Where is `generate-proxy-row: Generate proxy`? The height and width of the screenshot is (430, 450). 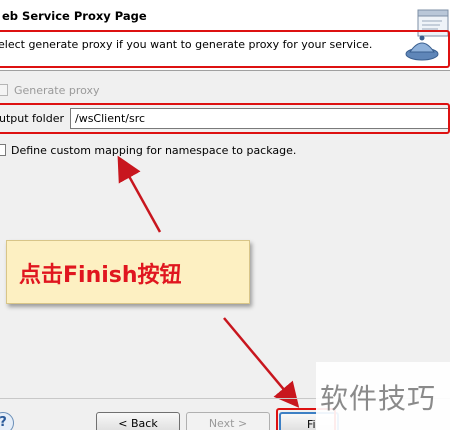 generate-proxy-row: Generate proxy is located at coordinates (50, 90).